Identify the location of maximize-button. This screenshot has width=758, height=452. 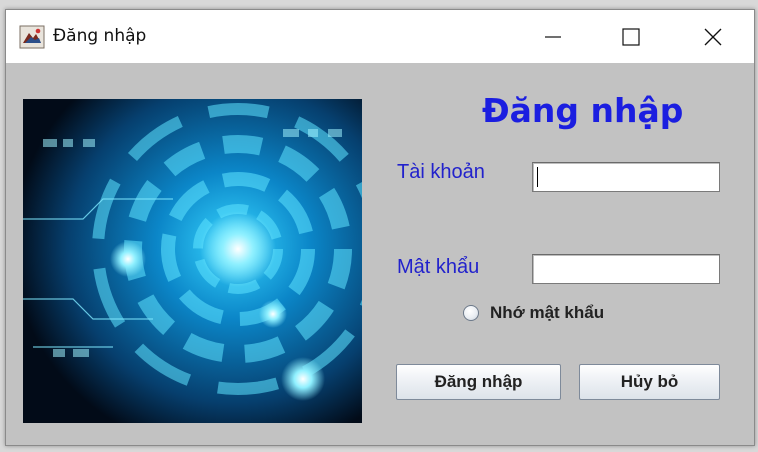
(631, 36).